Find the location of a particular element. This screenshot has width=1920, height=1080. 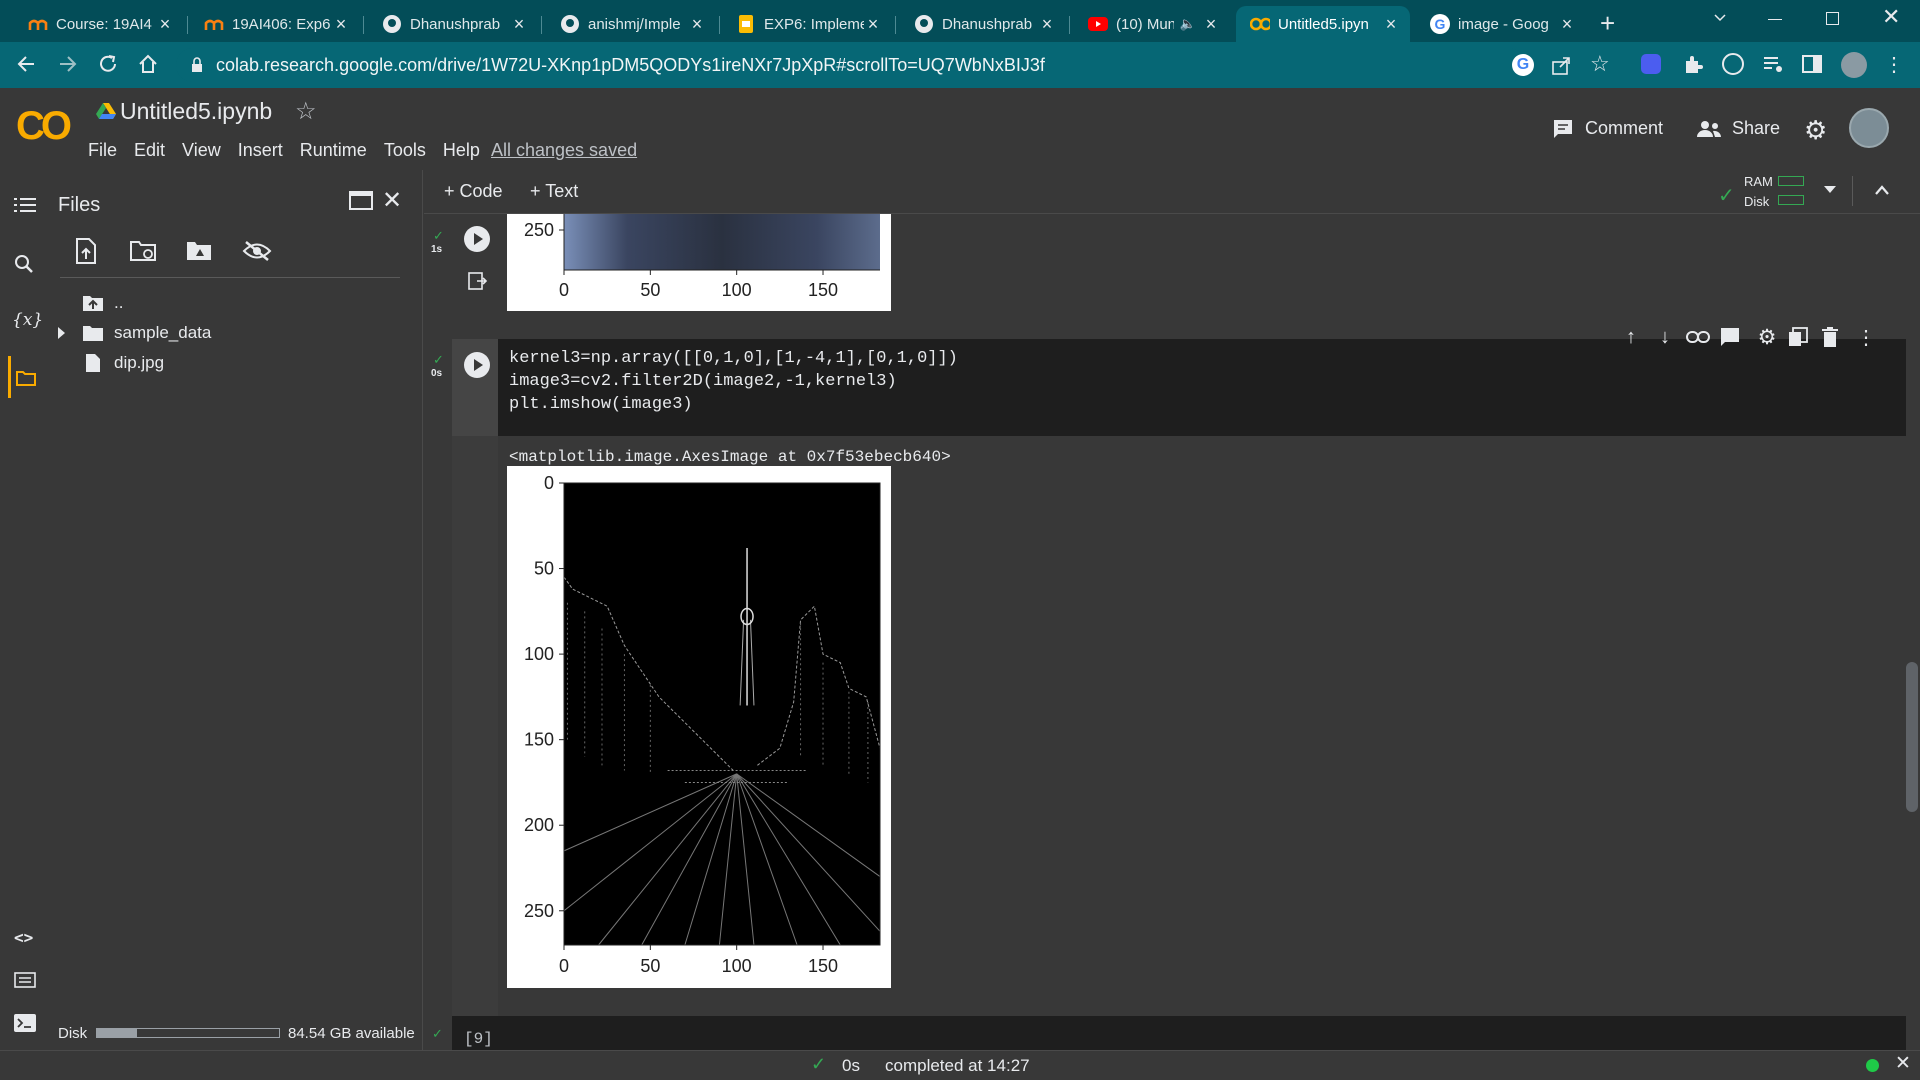

puzzle-extensions-icon is located at coordinates (1693, 64).